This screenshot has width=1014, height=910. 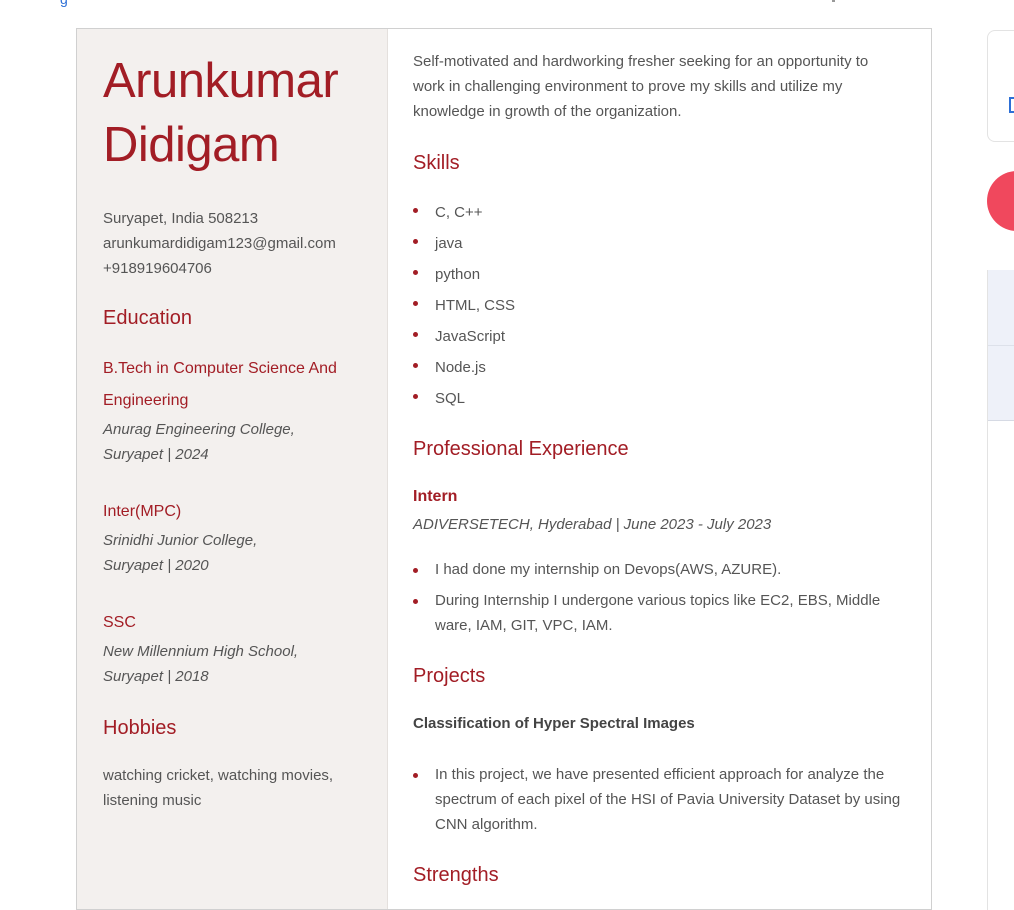 I want to click on skills-heading: Skills, so click(x=436, y=163).